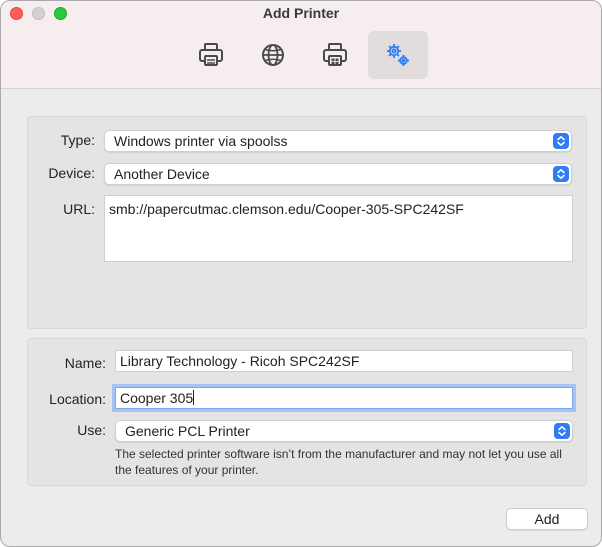 Image resolution: width=602 pixels, height=547 pixels. Describe the element at coordinates (547, 519) in the screenshot. I see `add-button: Add` at that location.